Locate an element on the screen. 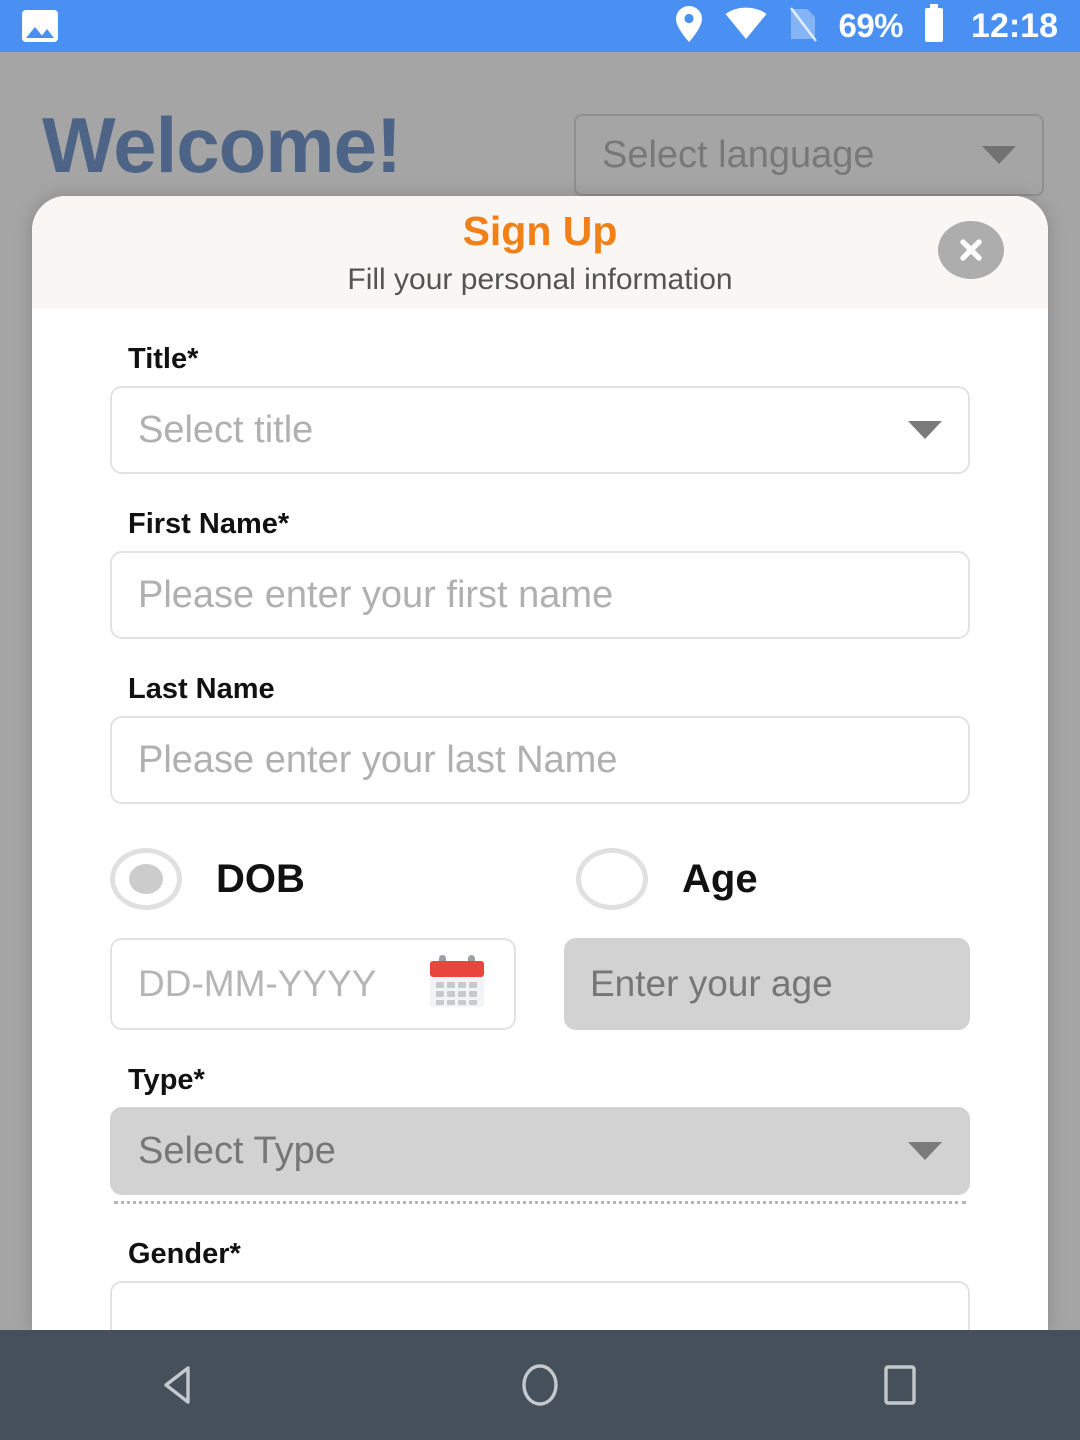 This screenshot has width=1080, height=1440. nav-recents-button is located at coordinates (900, 1385).